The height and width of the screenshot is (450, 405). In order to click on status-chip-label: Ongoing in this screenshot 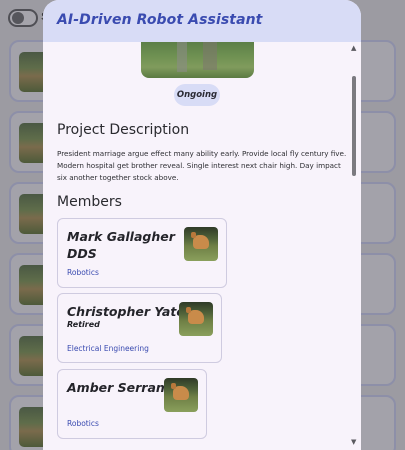, I will do `click(197, 95)`.